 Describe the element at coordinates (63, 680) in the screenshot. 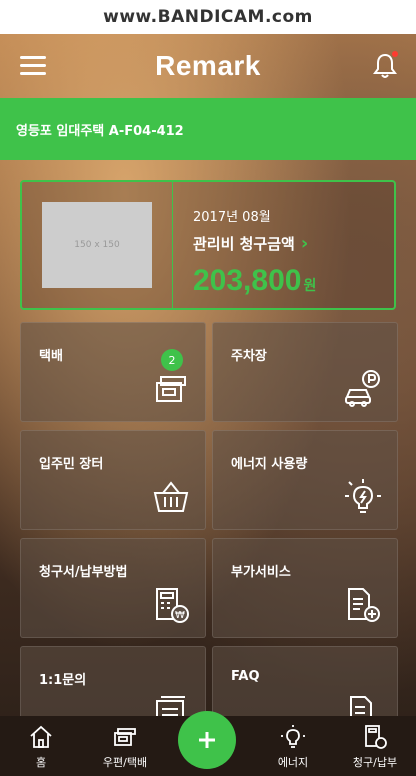

I see `tile-label: 1:1문의` at that location.